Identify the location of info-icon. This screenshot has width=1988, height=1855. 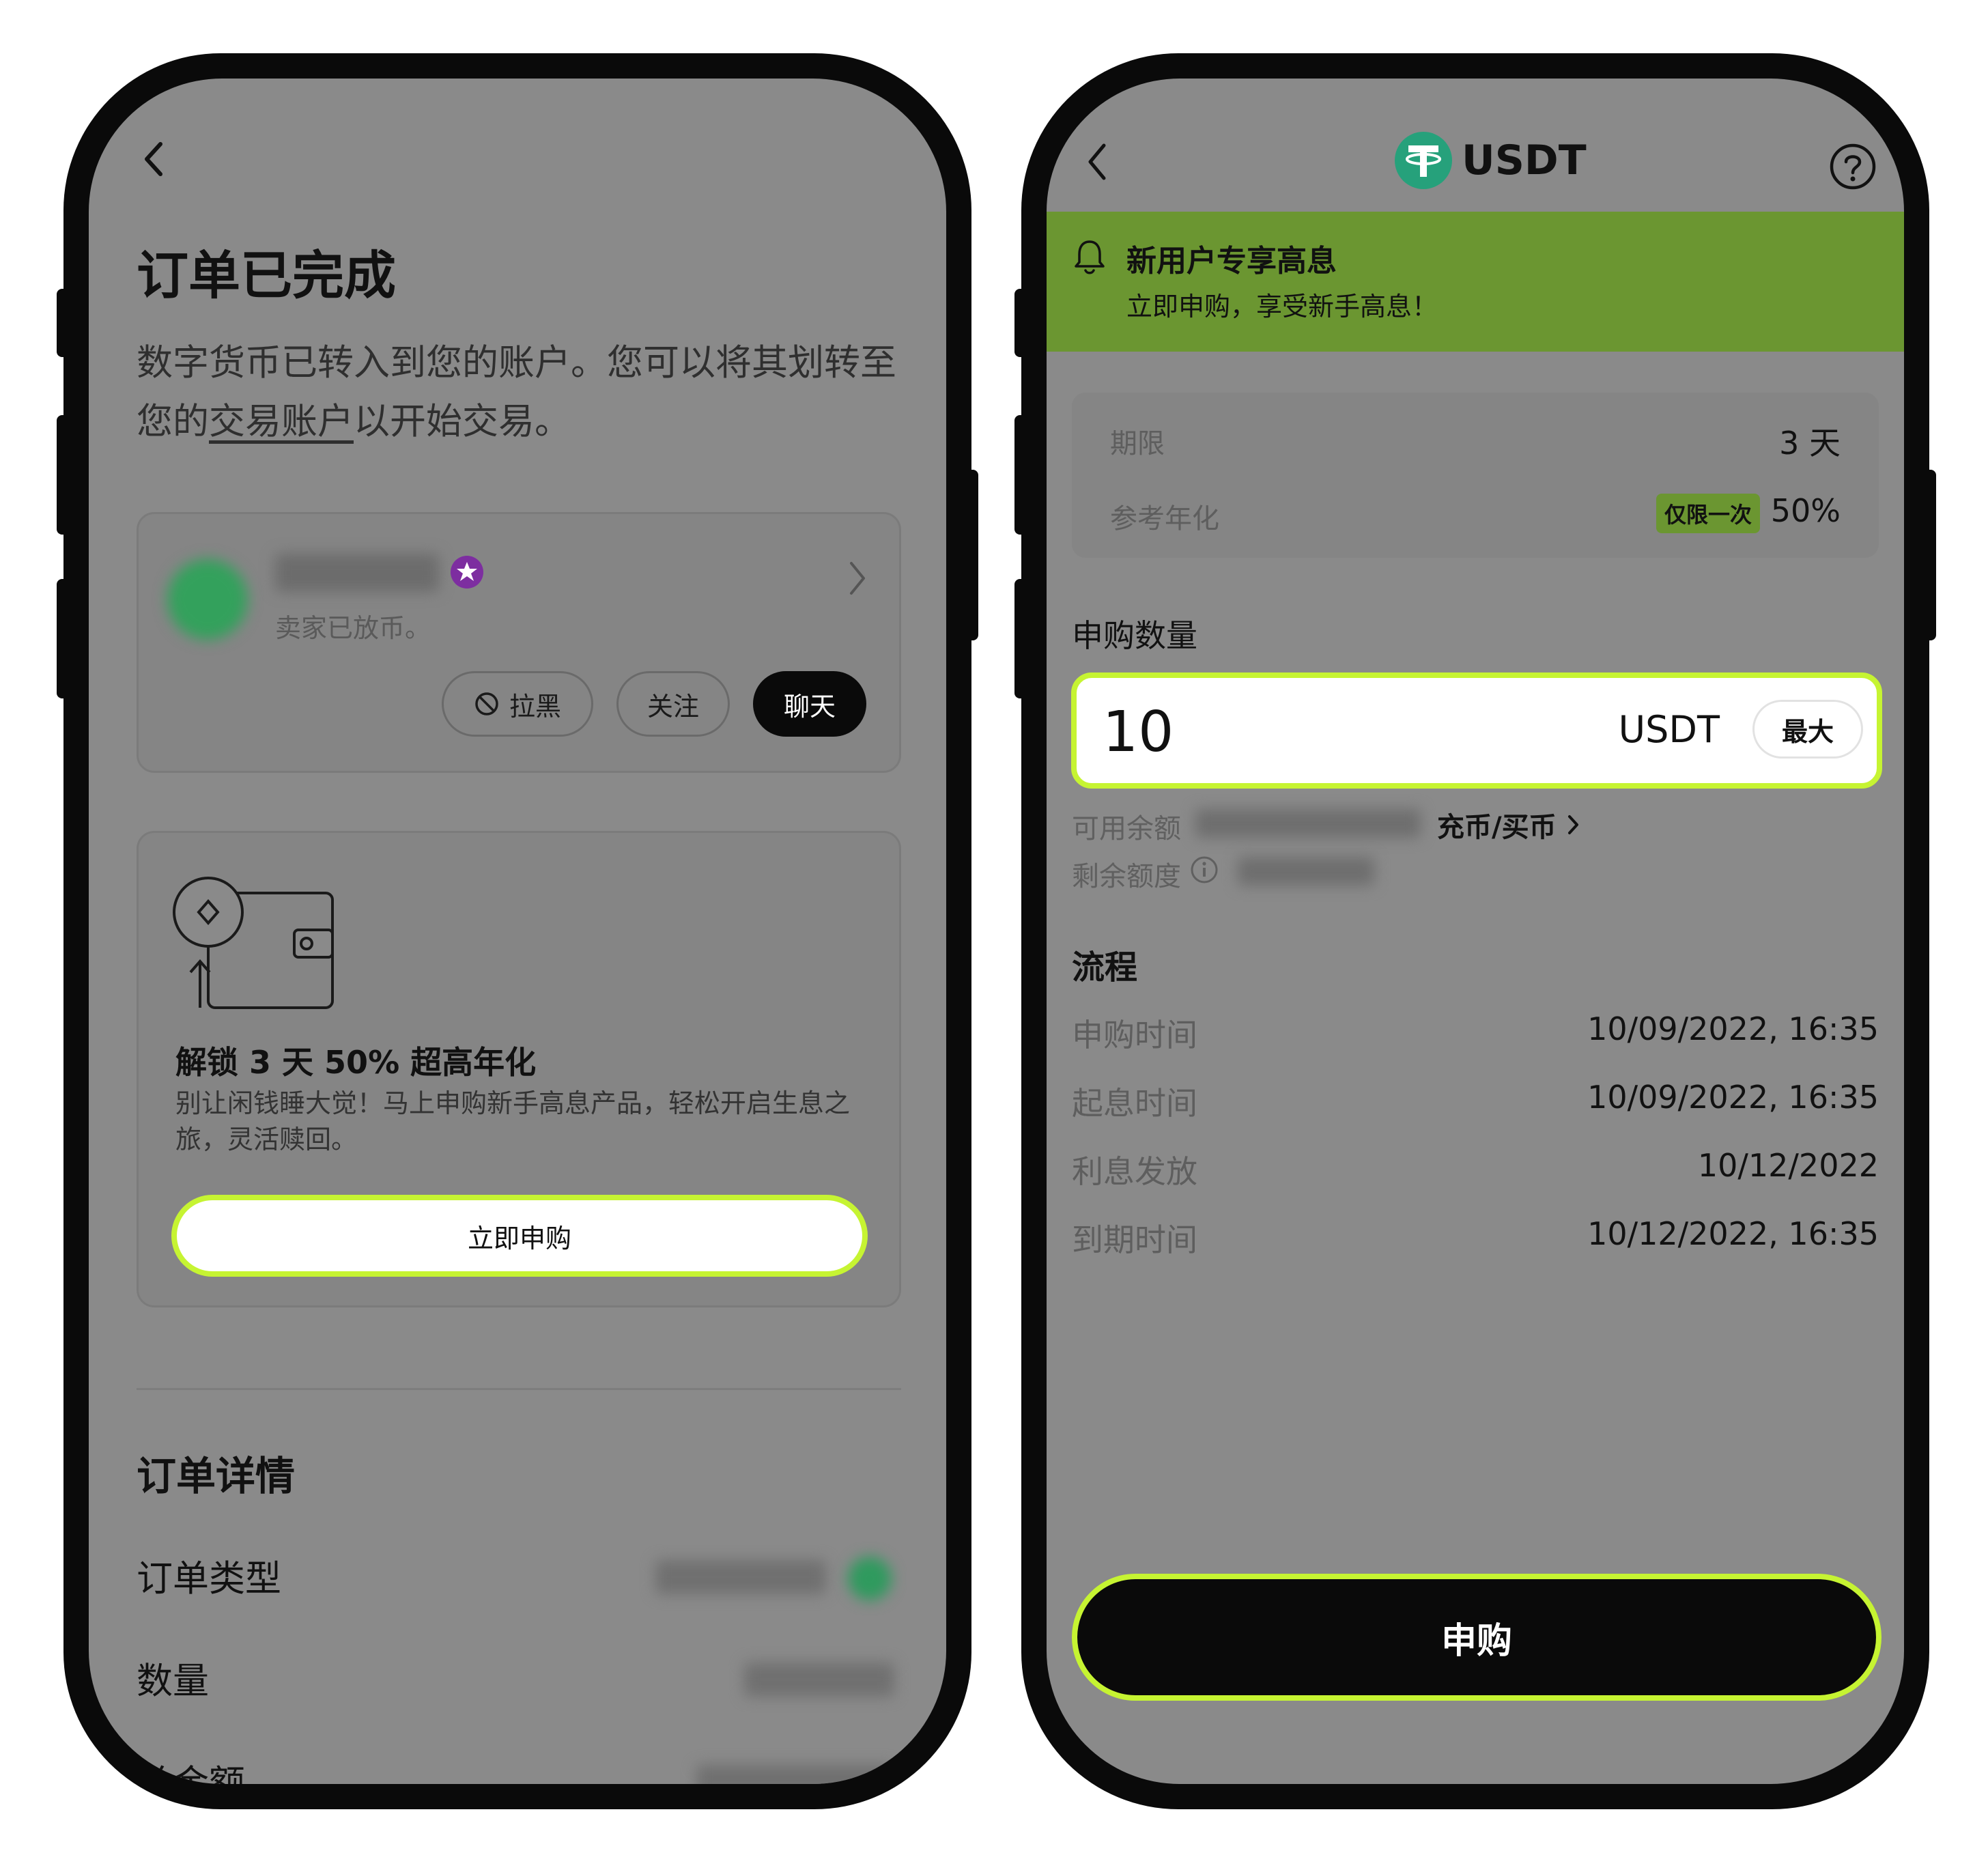
(1205, 869).